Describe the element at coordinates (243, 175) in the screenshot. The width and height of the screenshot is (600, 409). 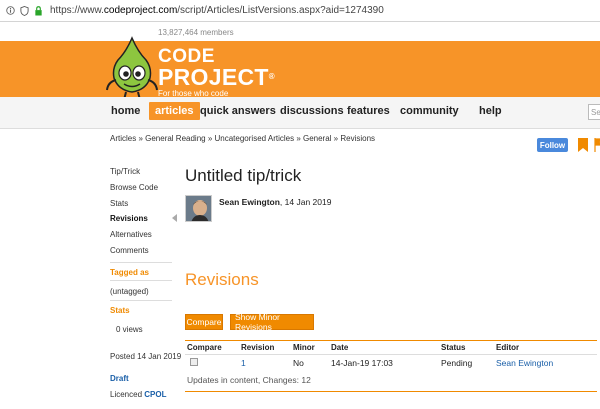
I see `page-title: Untitled tip/trick` at that location.